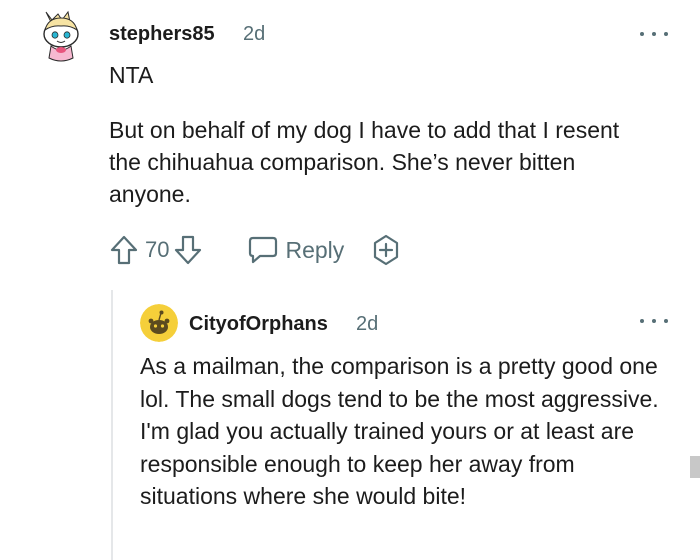 This screenshot has width=700, height=560. I want to click on upvote-arrow-icon, so click(124, 250).